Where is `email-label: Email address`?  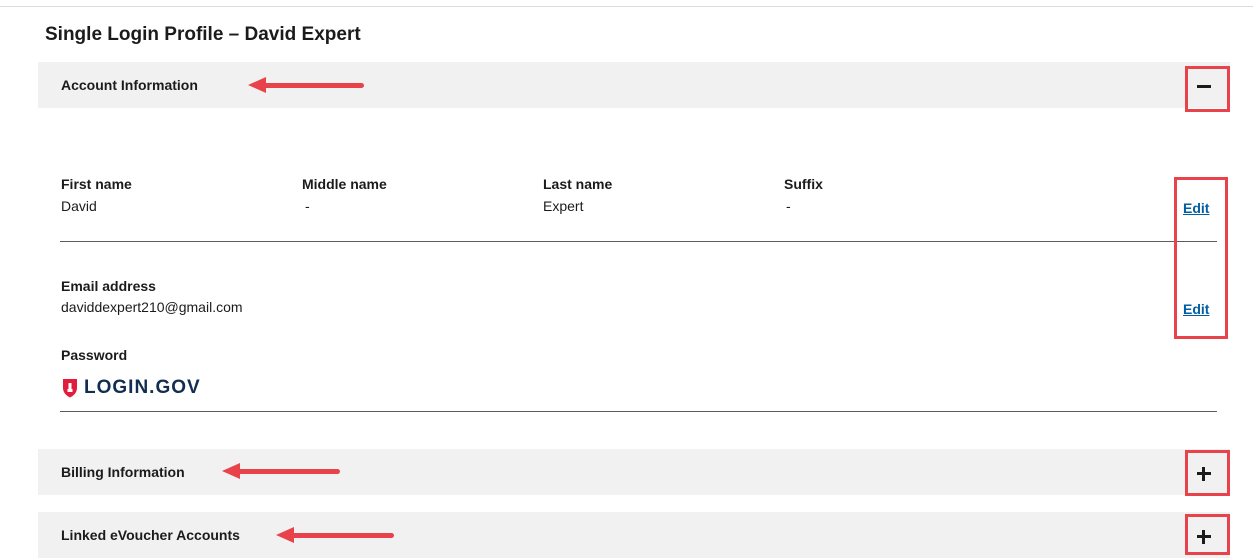 email-label: Email address is located at coordinates (108, 286).